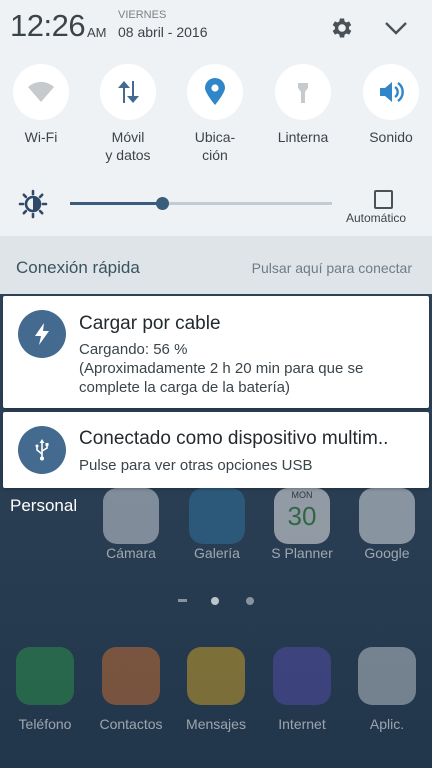  What do you see at coordinates (201, 203) in the screenshot?
I see `brightness-slider` at bounding box center [201, 203].